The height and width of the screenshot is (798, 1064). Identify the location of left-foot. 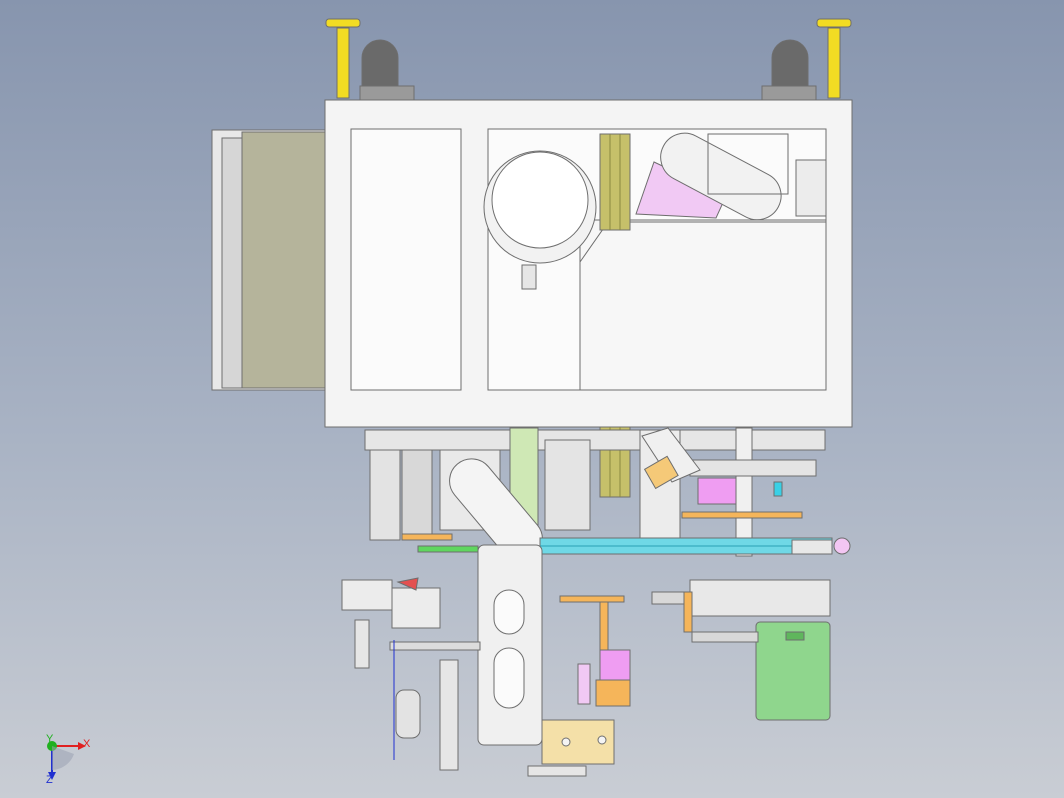
(370, 59).